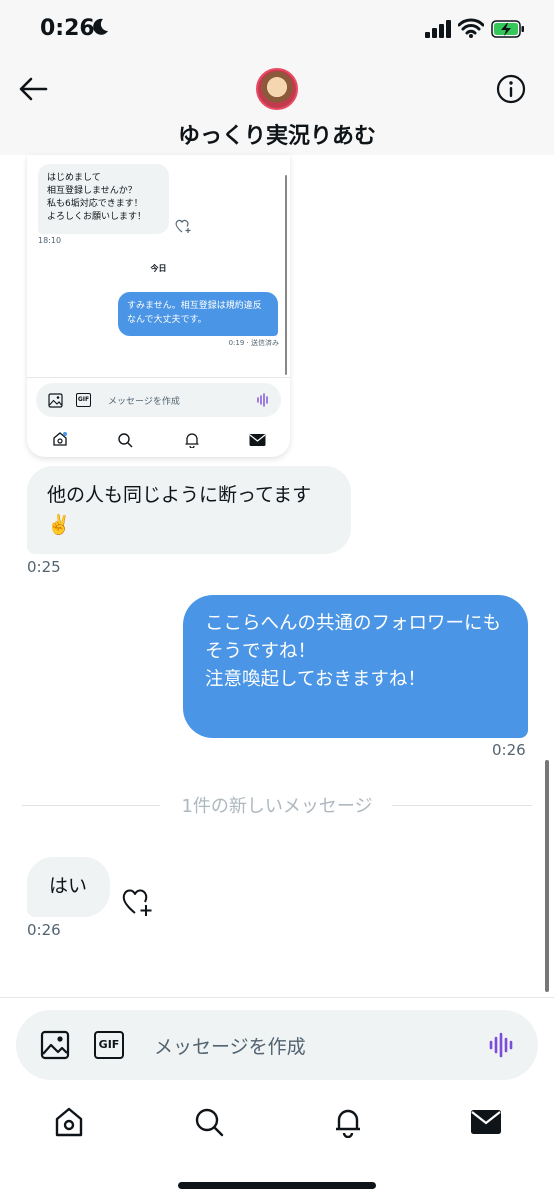  Describe the element at coordinates (189, 510) in the screenshot. I see `message-bubble-incoming: 他の人も同じように断ってます ✌️` at that location.